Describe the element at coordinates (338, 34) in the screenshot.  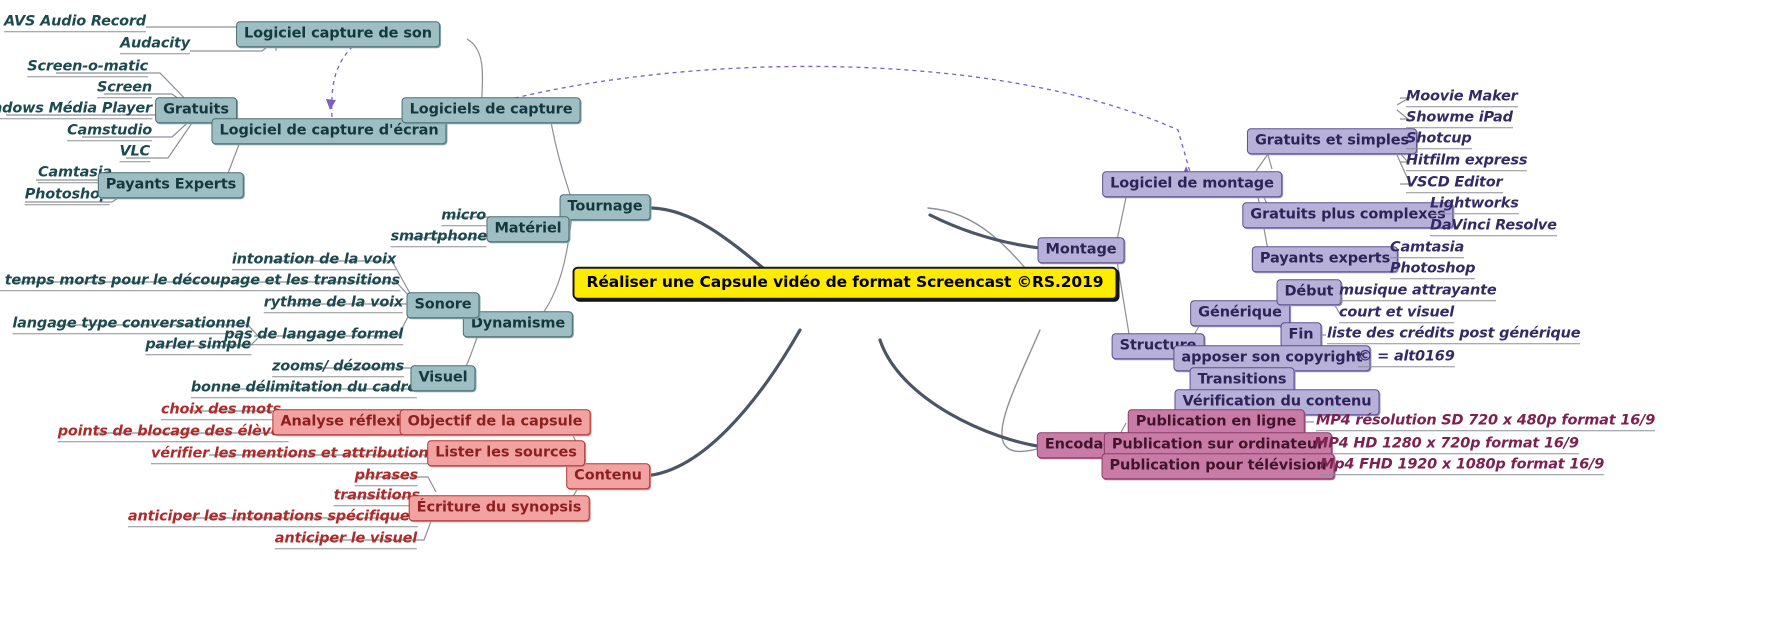
I see `node-logiciel-capture-de-son: Logiciel capture de son` at that location.